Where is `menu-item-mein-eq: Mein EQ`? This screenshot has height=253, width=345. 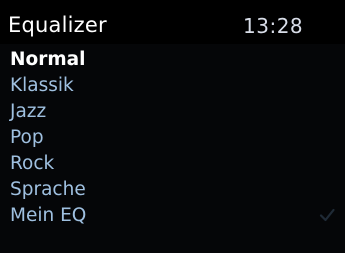 menu-item-mein-eq: Mein EQ is located at coordinates (172, 216).